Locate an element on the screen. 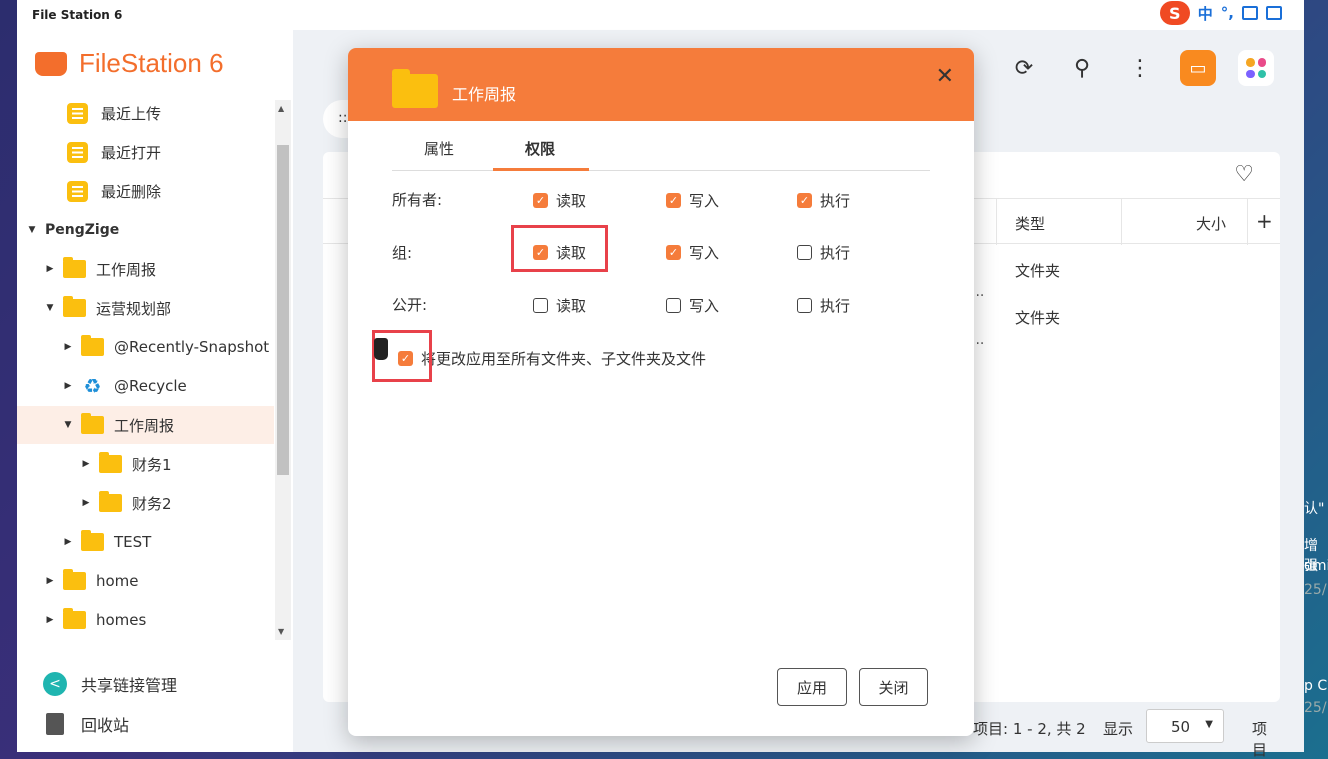 The image size is (1328, 759). refresh-icon: ⟳ is located at coordinates (1024, 68).